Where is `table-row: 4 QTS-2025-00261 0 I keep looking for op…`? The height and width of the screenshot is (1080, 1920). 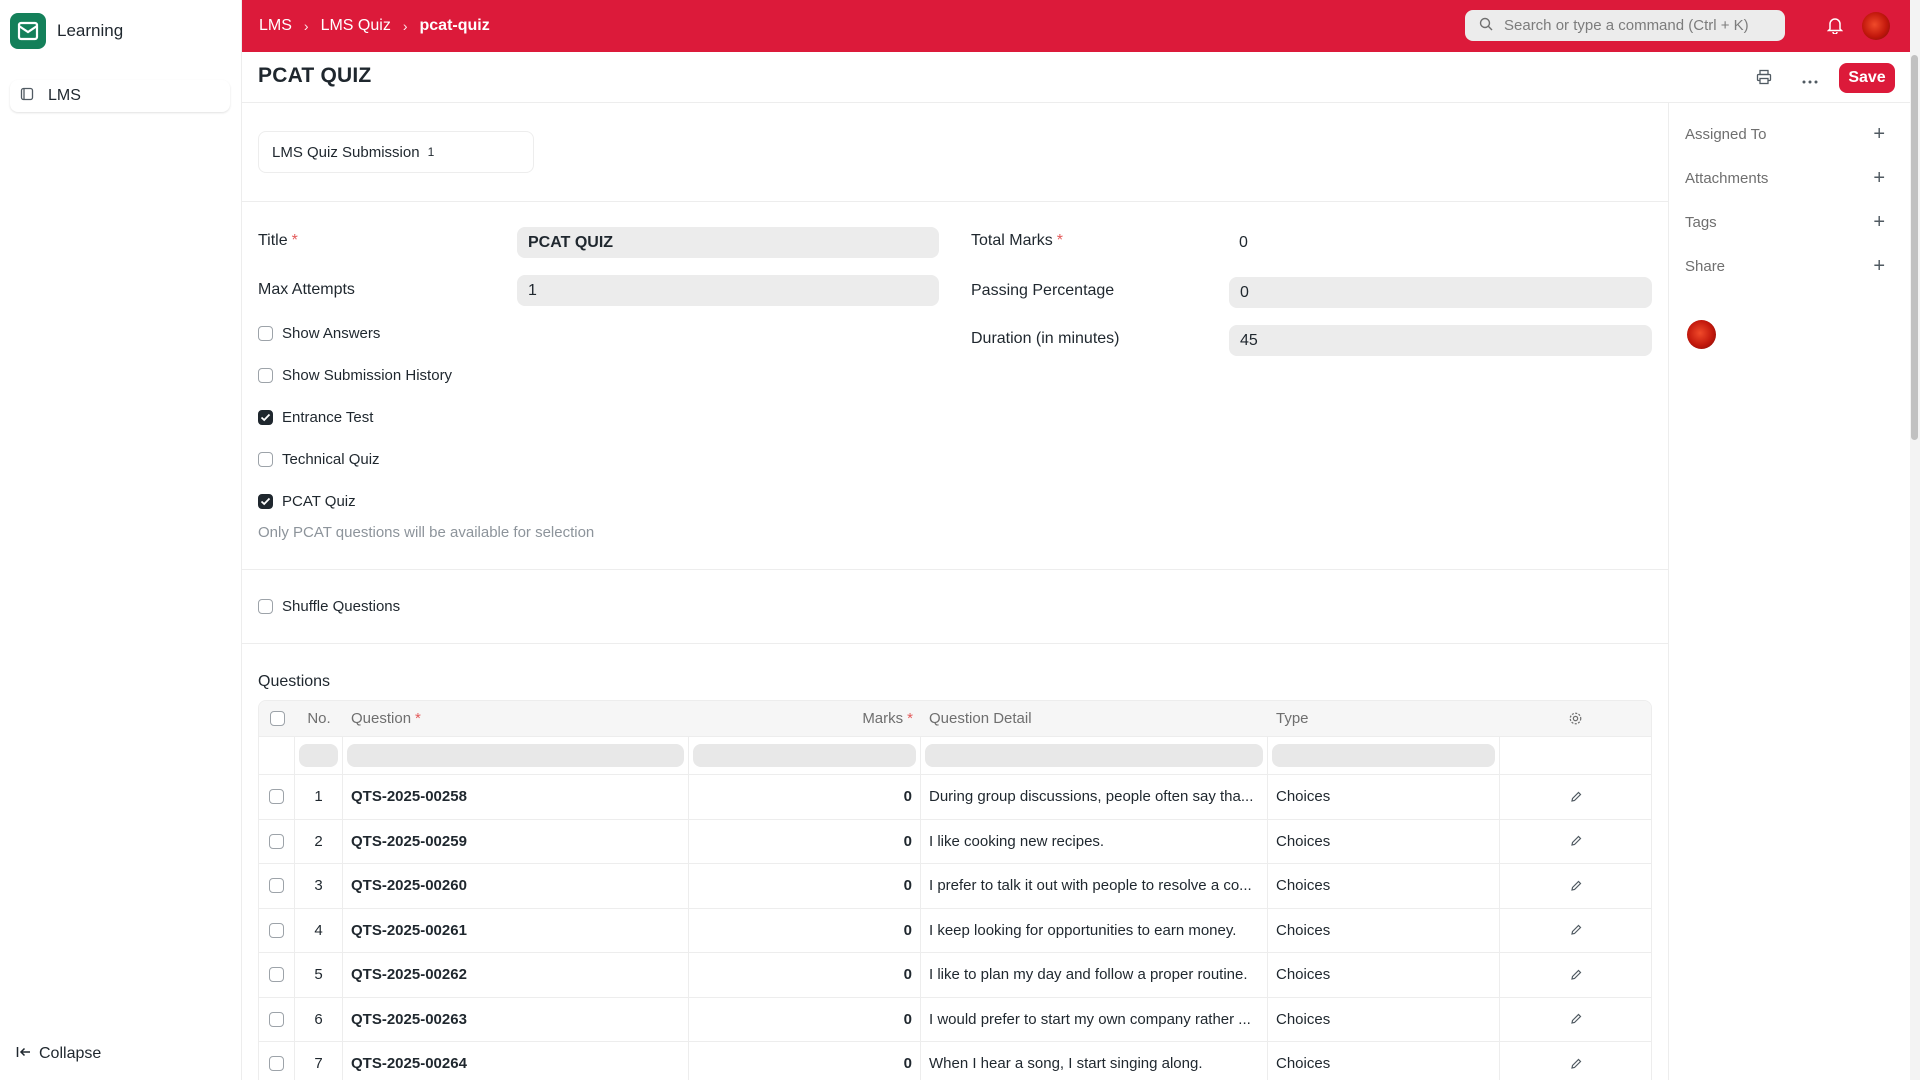
table-row: 4 QTS-2025-00261 0 I keep looking for op… is located at coordinates (955, 930).